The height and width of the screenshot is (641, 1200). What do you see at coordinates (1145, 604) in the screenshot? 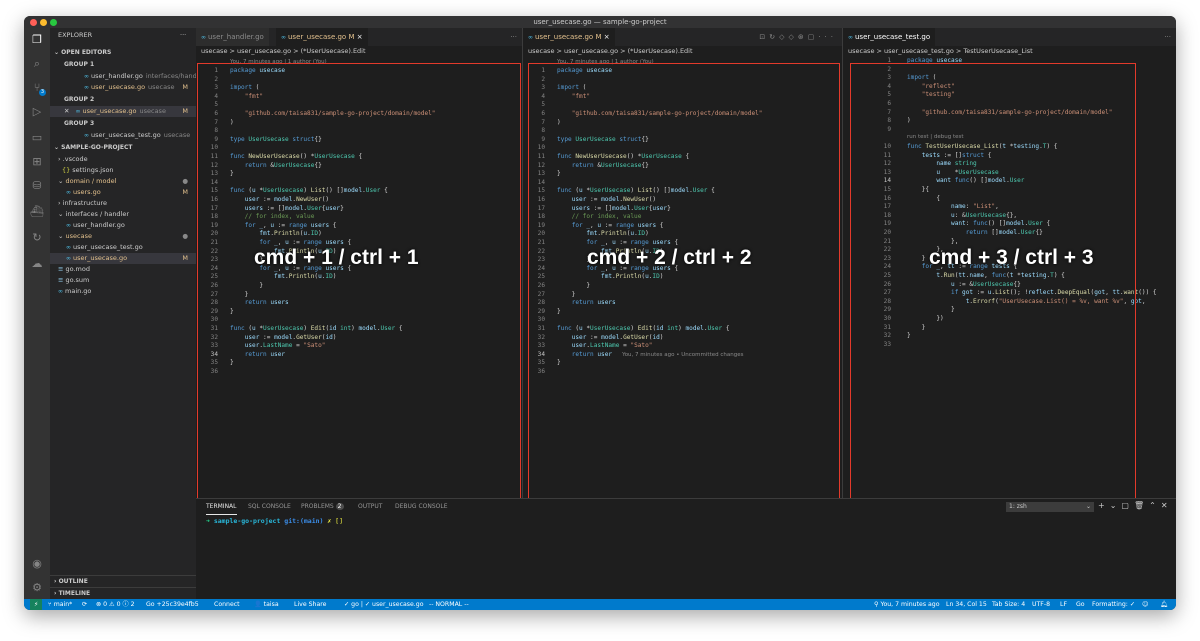
I see `feedback-icon: ☺` at bounding box center [1145, 604].